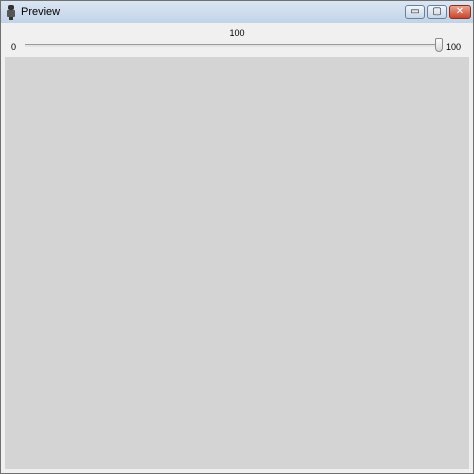  I want to click on minimize-icon: ▭, so click(415, 11).